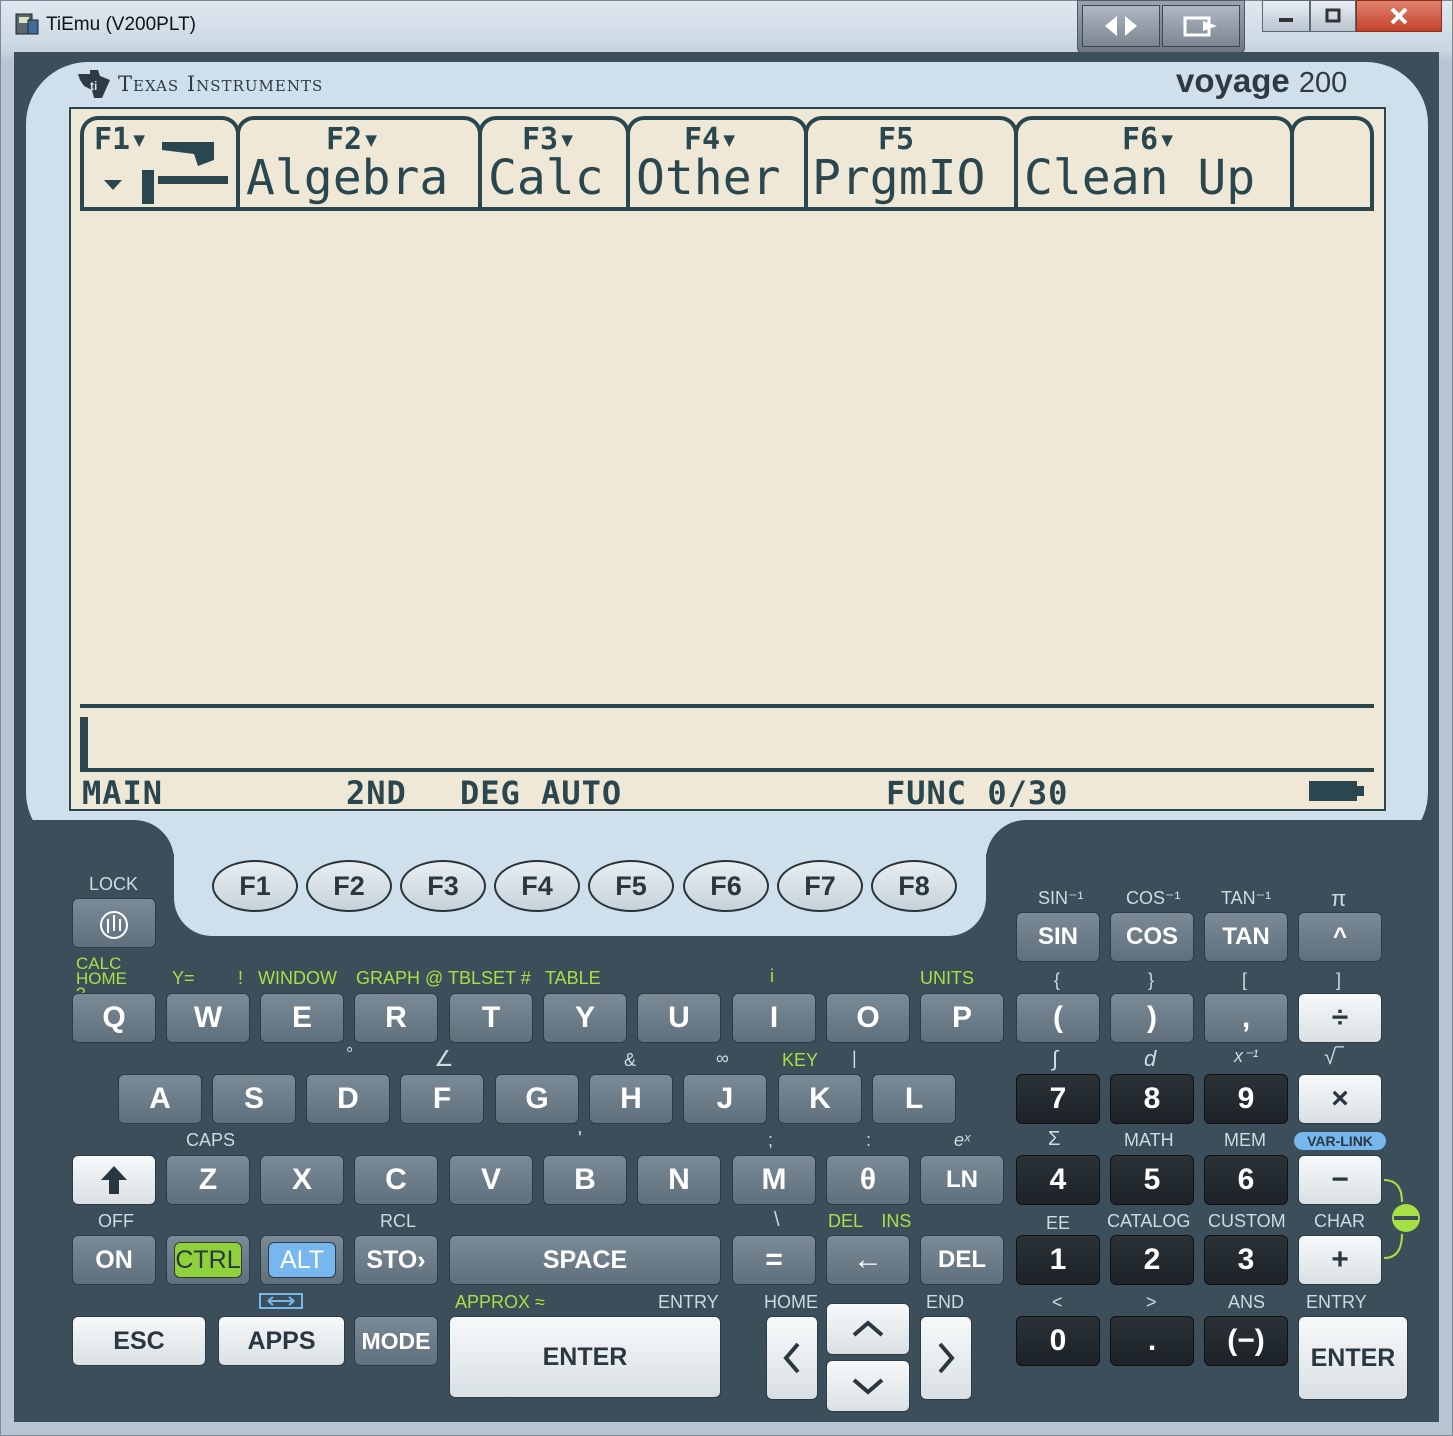 The image size is (1453, 1436). What do you see at coordinates (160, 1099) in the screenshot?
I see `key-a: A` at bounding box center [160, 1099].